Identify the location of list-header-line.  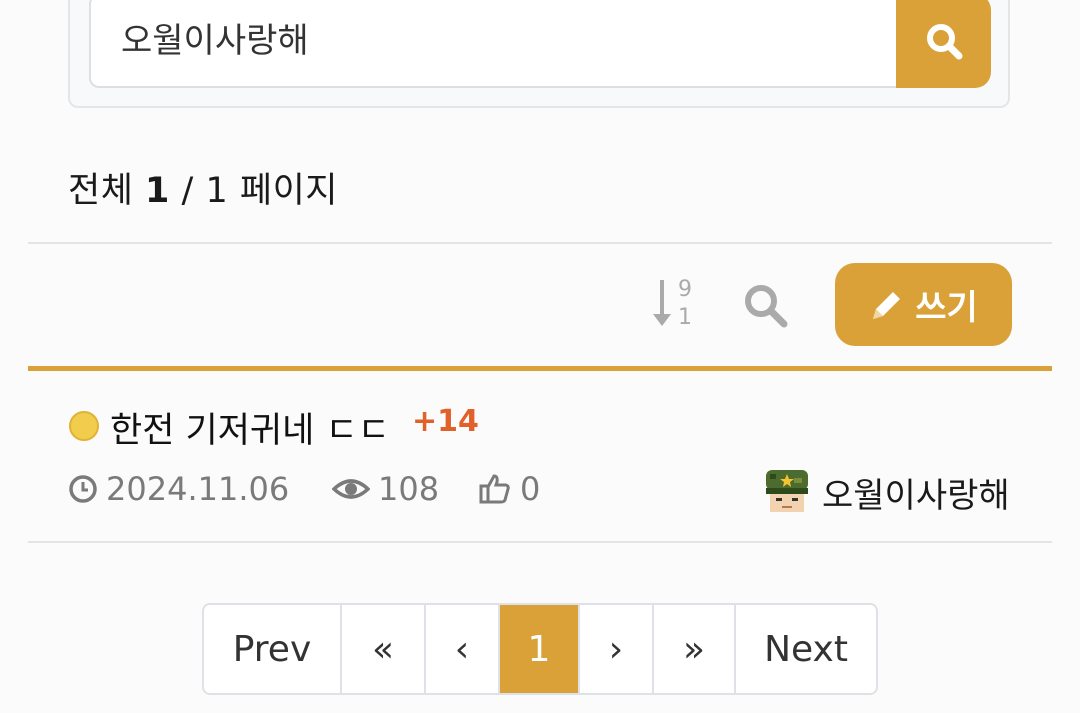
(540, 368).